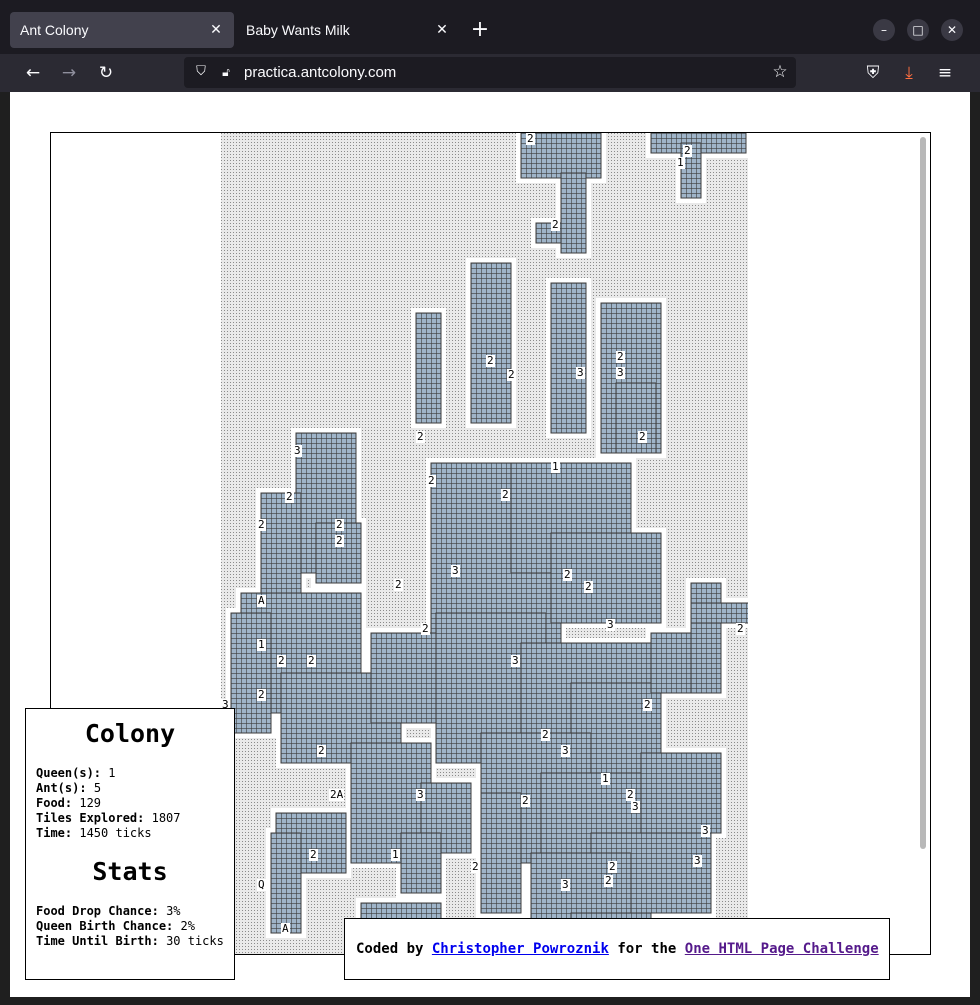 Image resolution: width=980 pixels, height=1005 pixels. Describe the element at coordinates (201, 72) in the screenshot. I see `shield-icon: ⛉` at that location.